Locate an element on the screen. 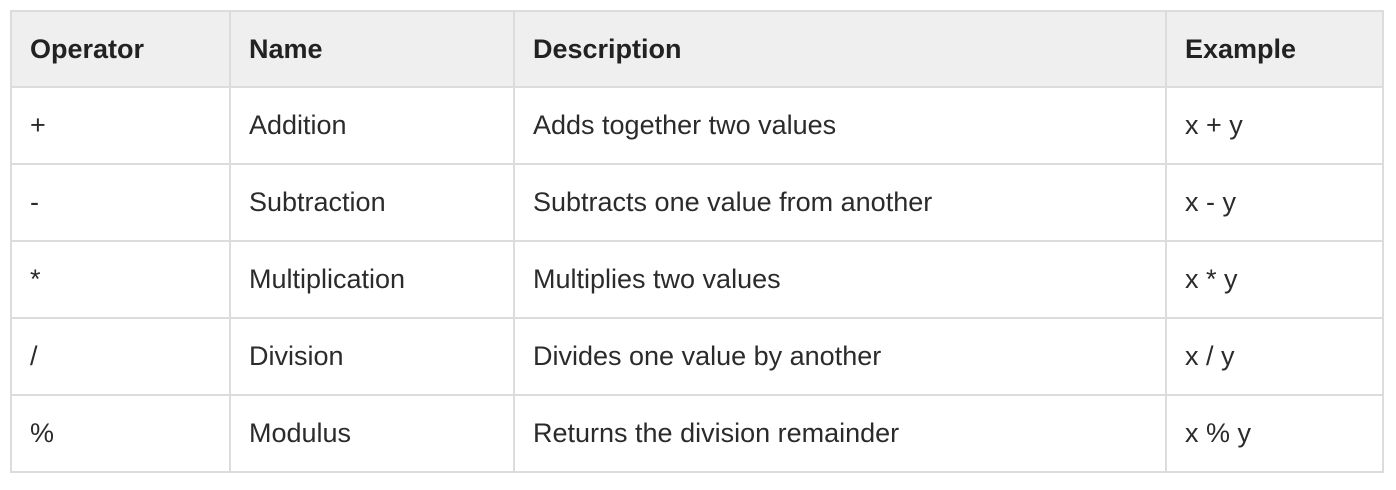 The image size is (1396, 490). cell-example: x * y is located at coordinates (1274, 279).